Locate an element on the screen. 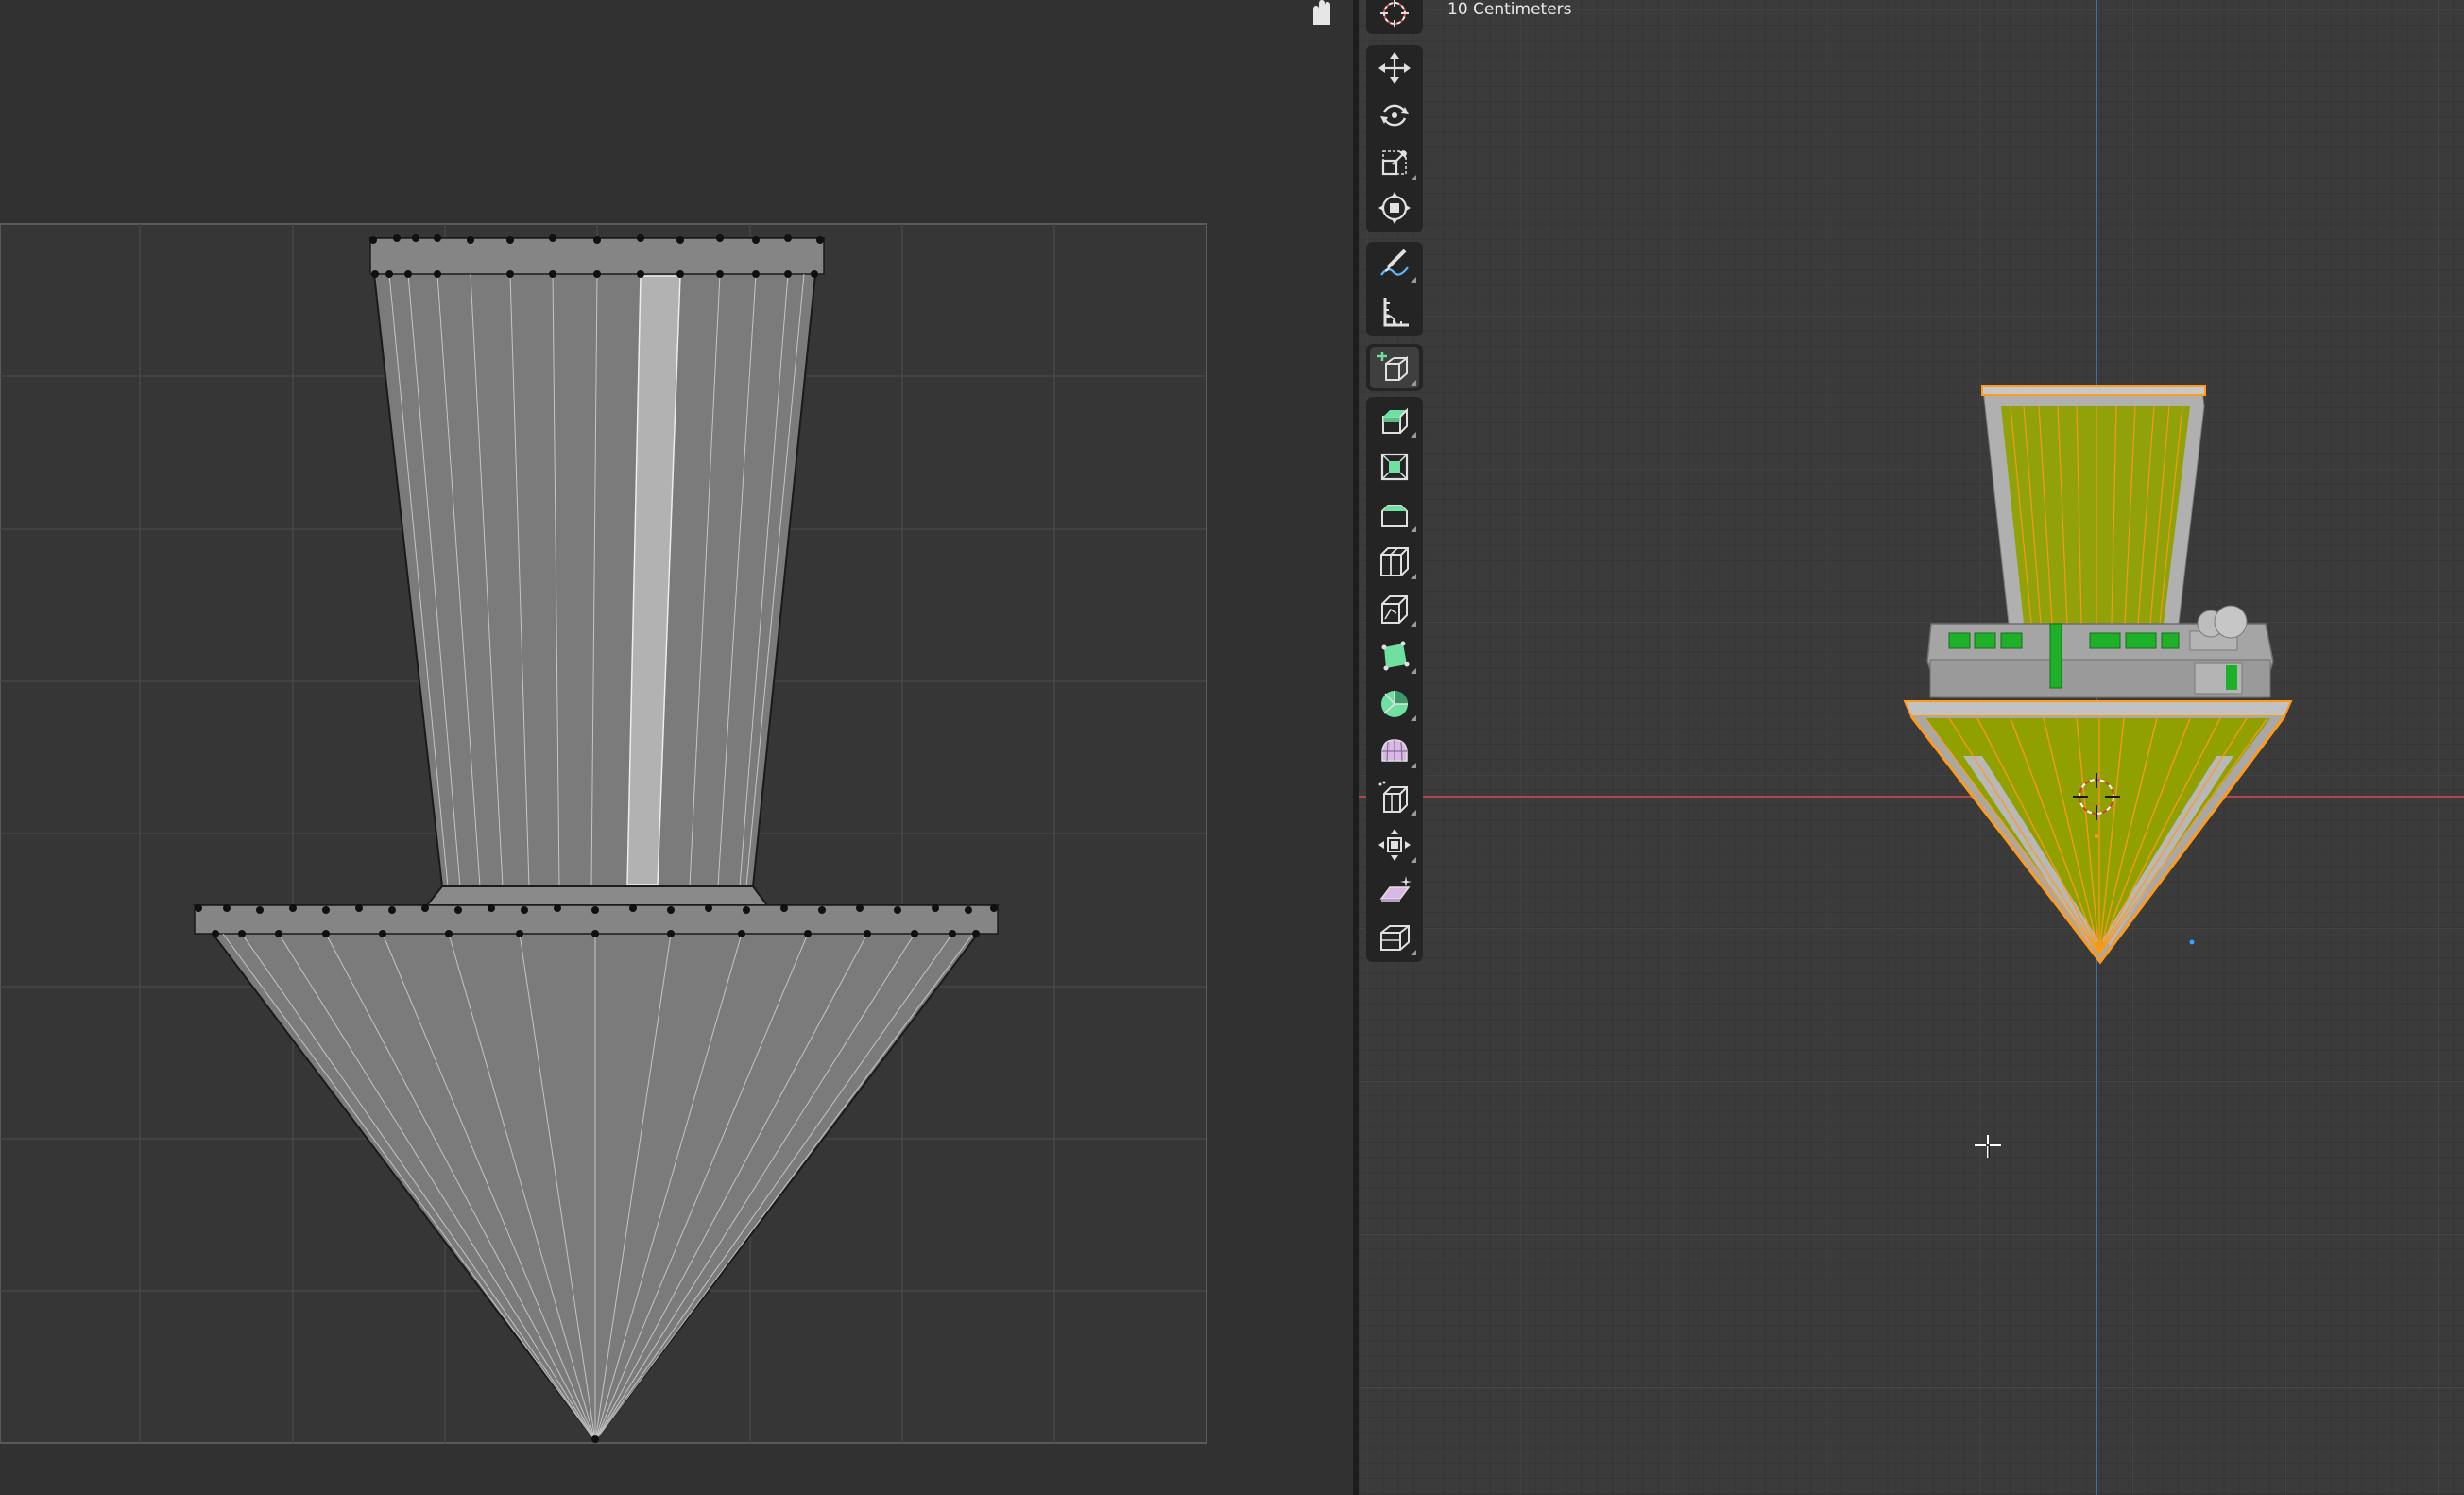 This screenshot has height=1495, width=2464. annotate-icon is located at coordinates (1394, 262).